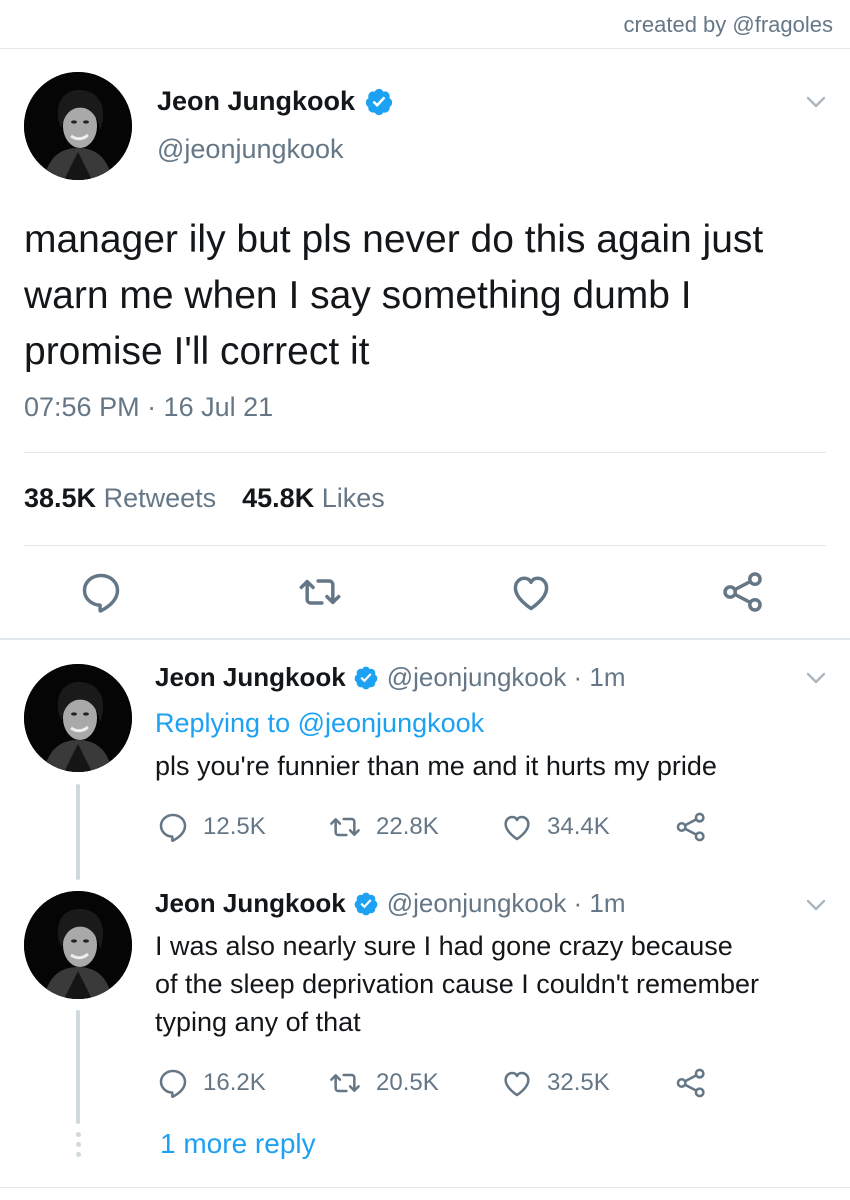  I want to click on bottom-divider, so click(425, 1187).